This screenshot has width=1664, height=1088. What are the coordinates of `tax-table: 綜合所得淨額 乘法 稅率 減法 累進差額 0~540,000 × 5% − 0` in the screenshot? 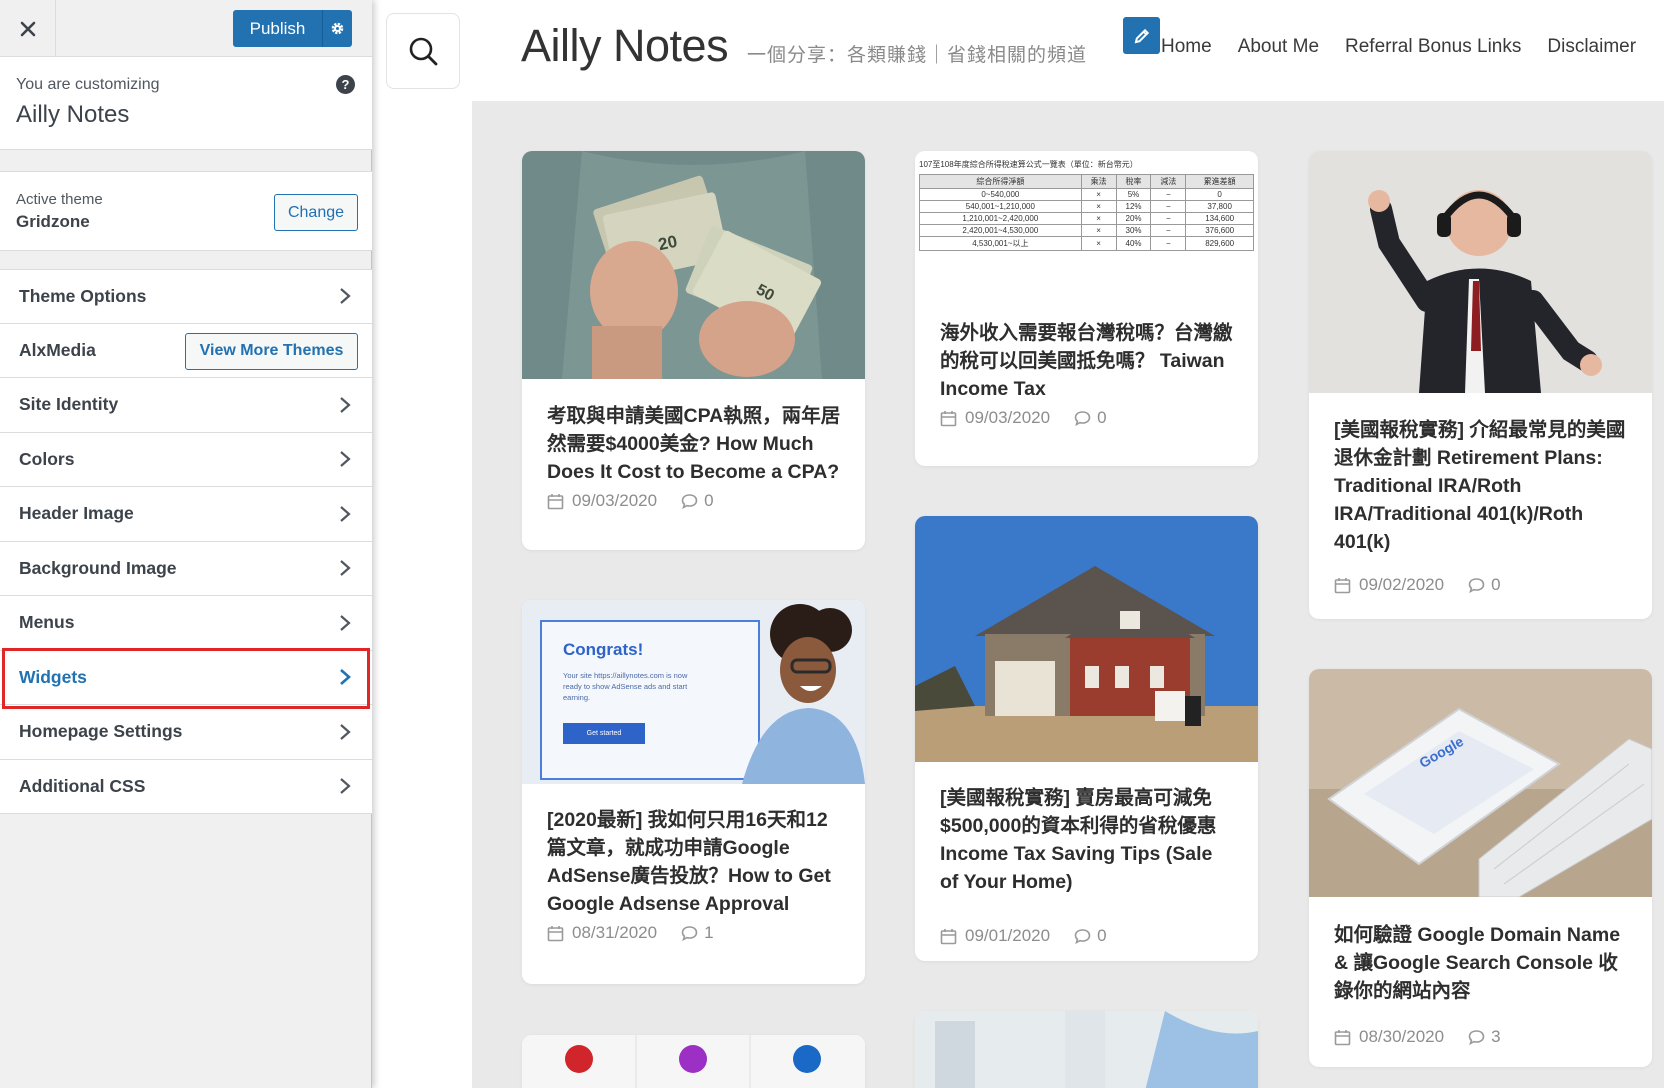 It's located at (1086, 212).